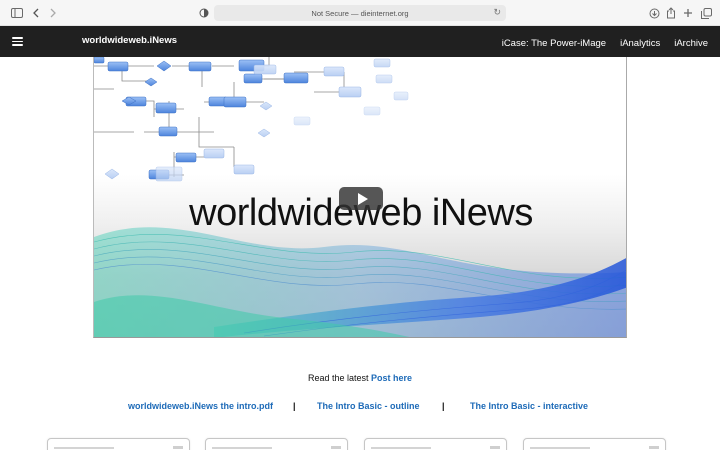  I want to click on hamburger-menu-icon, so click(17, 41).